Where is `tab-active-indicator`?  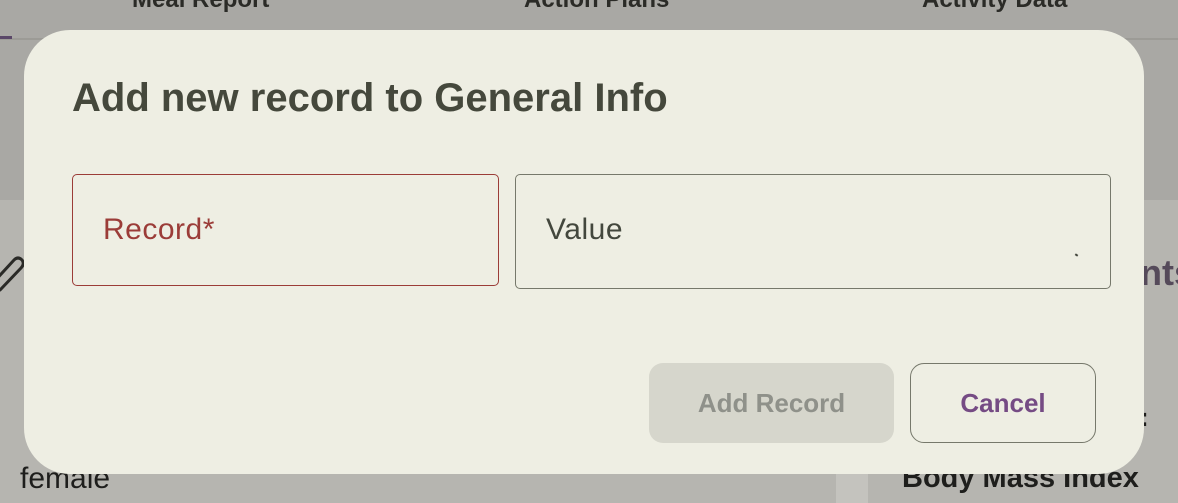 tab-active-indicator is located at coordinates (6, 37).